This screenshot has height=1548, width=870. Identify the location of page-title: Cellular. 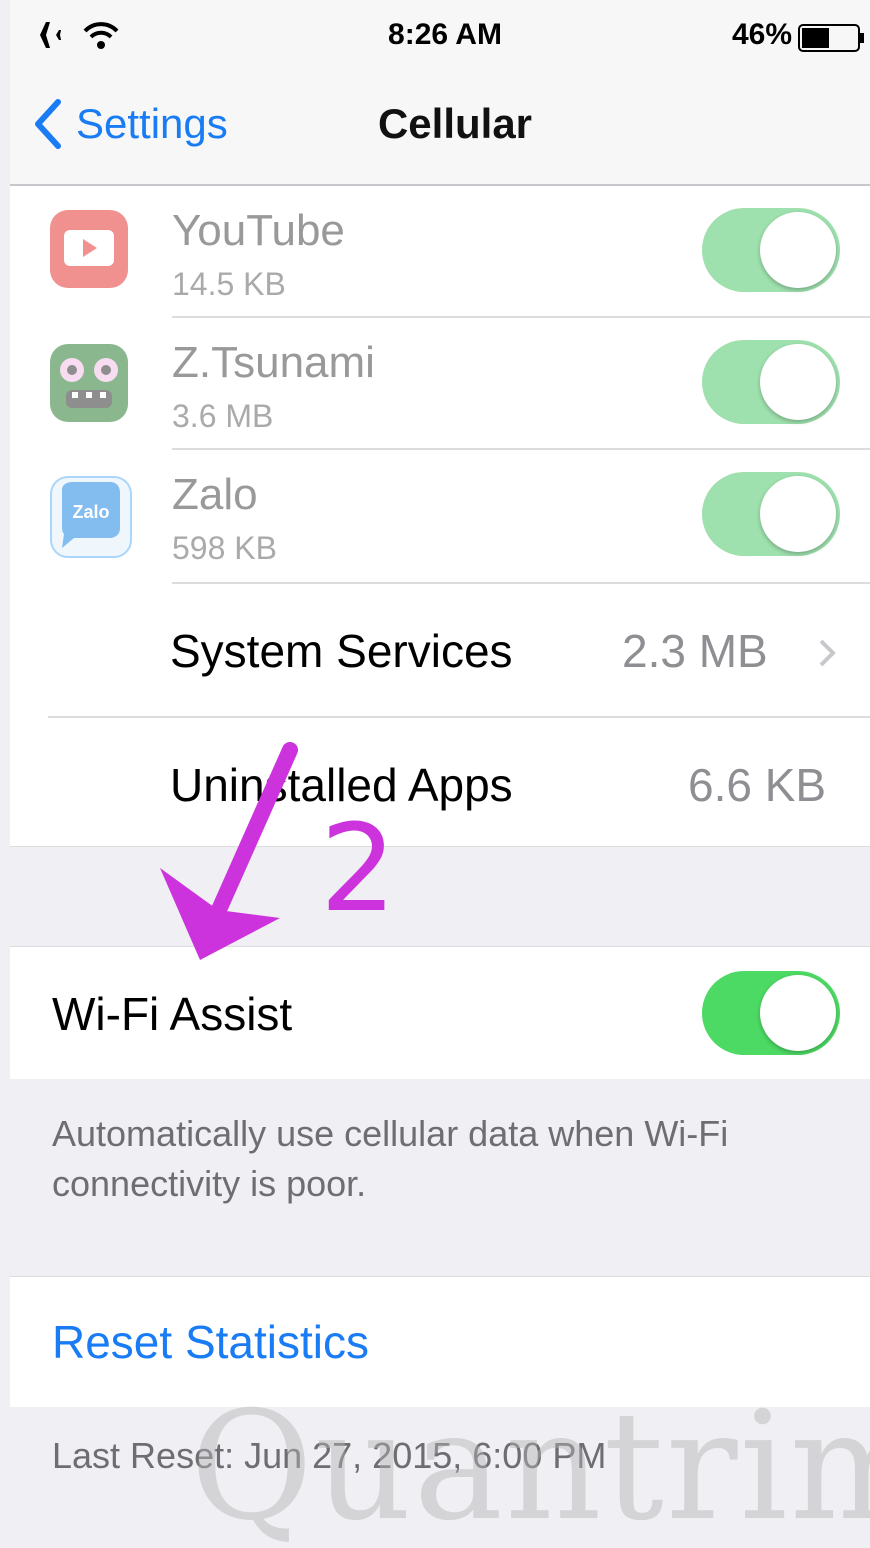
(455, 123).